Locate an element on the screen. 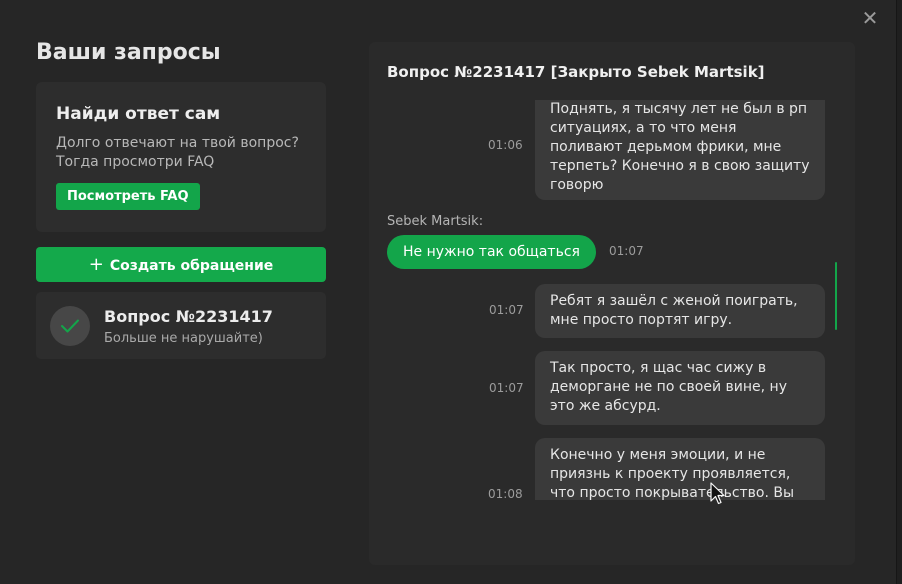  close-icon: ✕ is located at coordinates (870, 18).